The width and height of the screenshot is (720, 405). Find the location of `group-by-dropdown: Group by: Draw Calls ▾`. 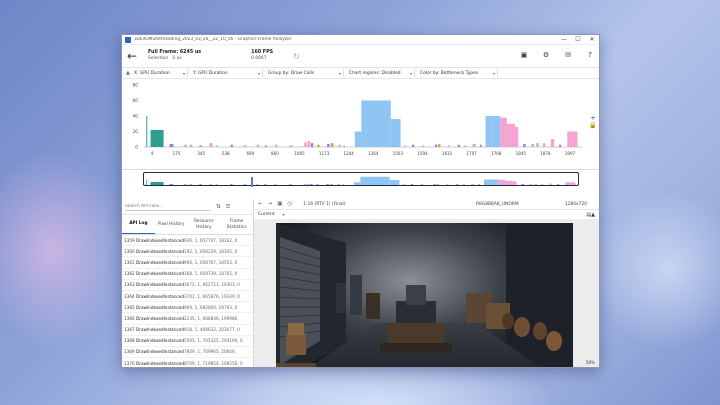

group-by-dropdown: Group by: Draw Calls ▾ is located at coordinates (305, 73).